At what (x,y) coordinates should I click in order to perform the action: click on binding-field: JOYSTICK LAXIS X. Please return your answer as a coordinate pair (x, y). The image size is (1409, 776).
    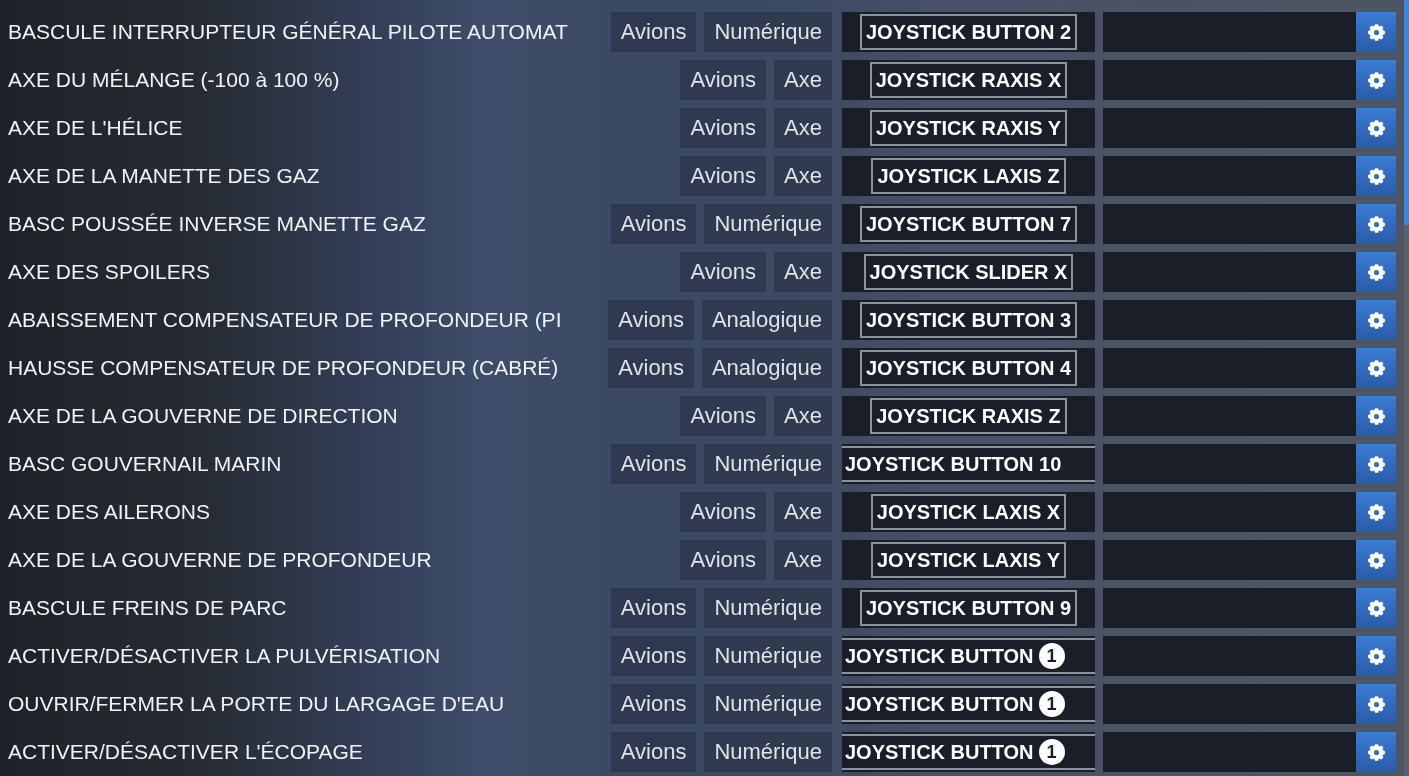
    Looking at the image, I should click on (968, 512).